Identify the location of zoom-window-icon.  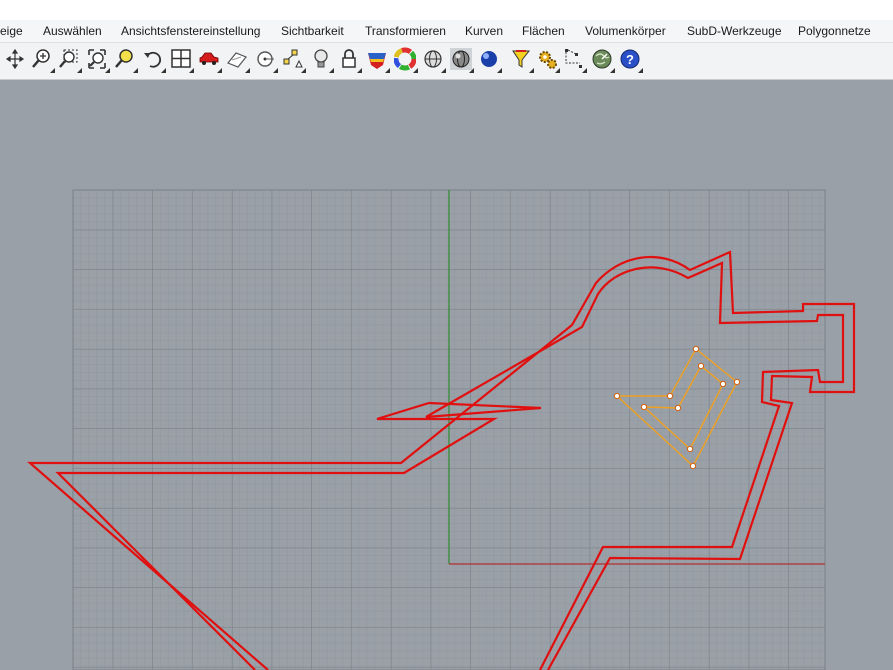
(43, 60).